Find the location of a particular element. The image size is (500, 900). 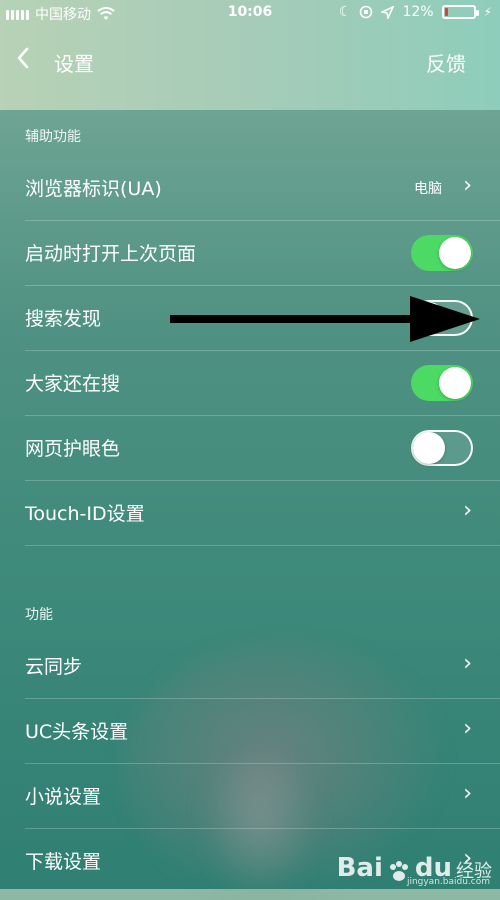

row-label: Touch-ID设置 is located at coordinates (85, 514).